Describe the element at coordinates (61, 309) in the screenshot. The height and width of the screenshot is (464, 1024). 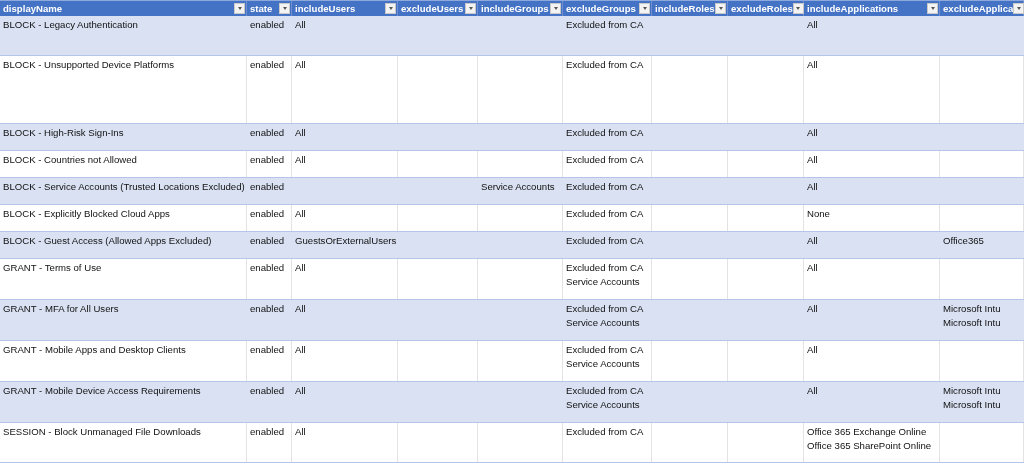
I see `table-cell: GRANT - MFA for All Users` at that location.